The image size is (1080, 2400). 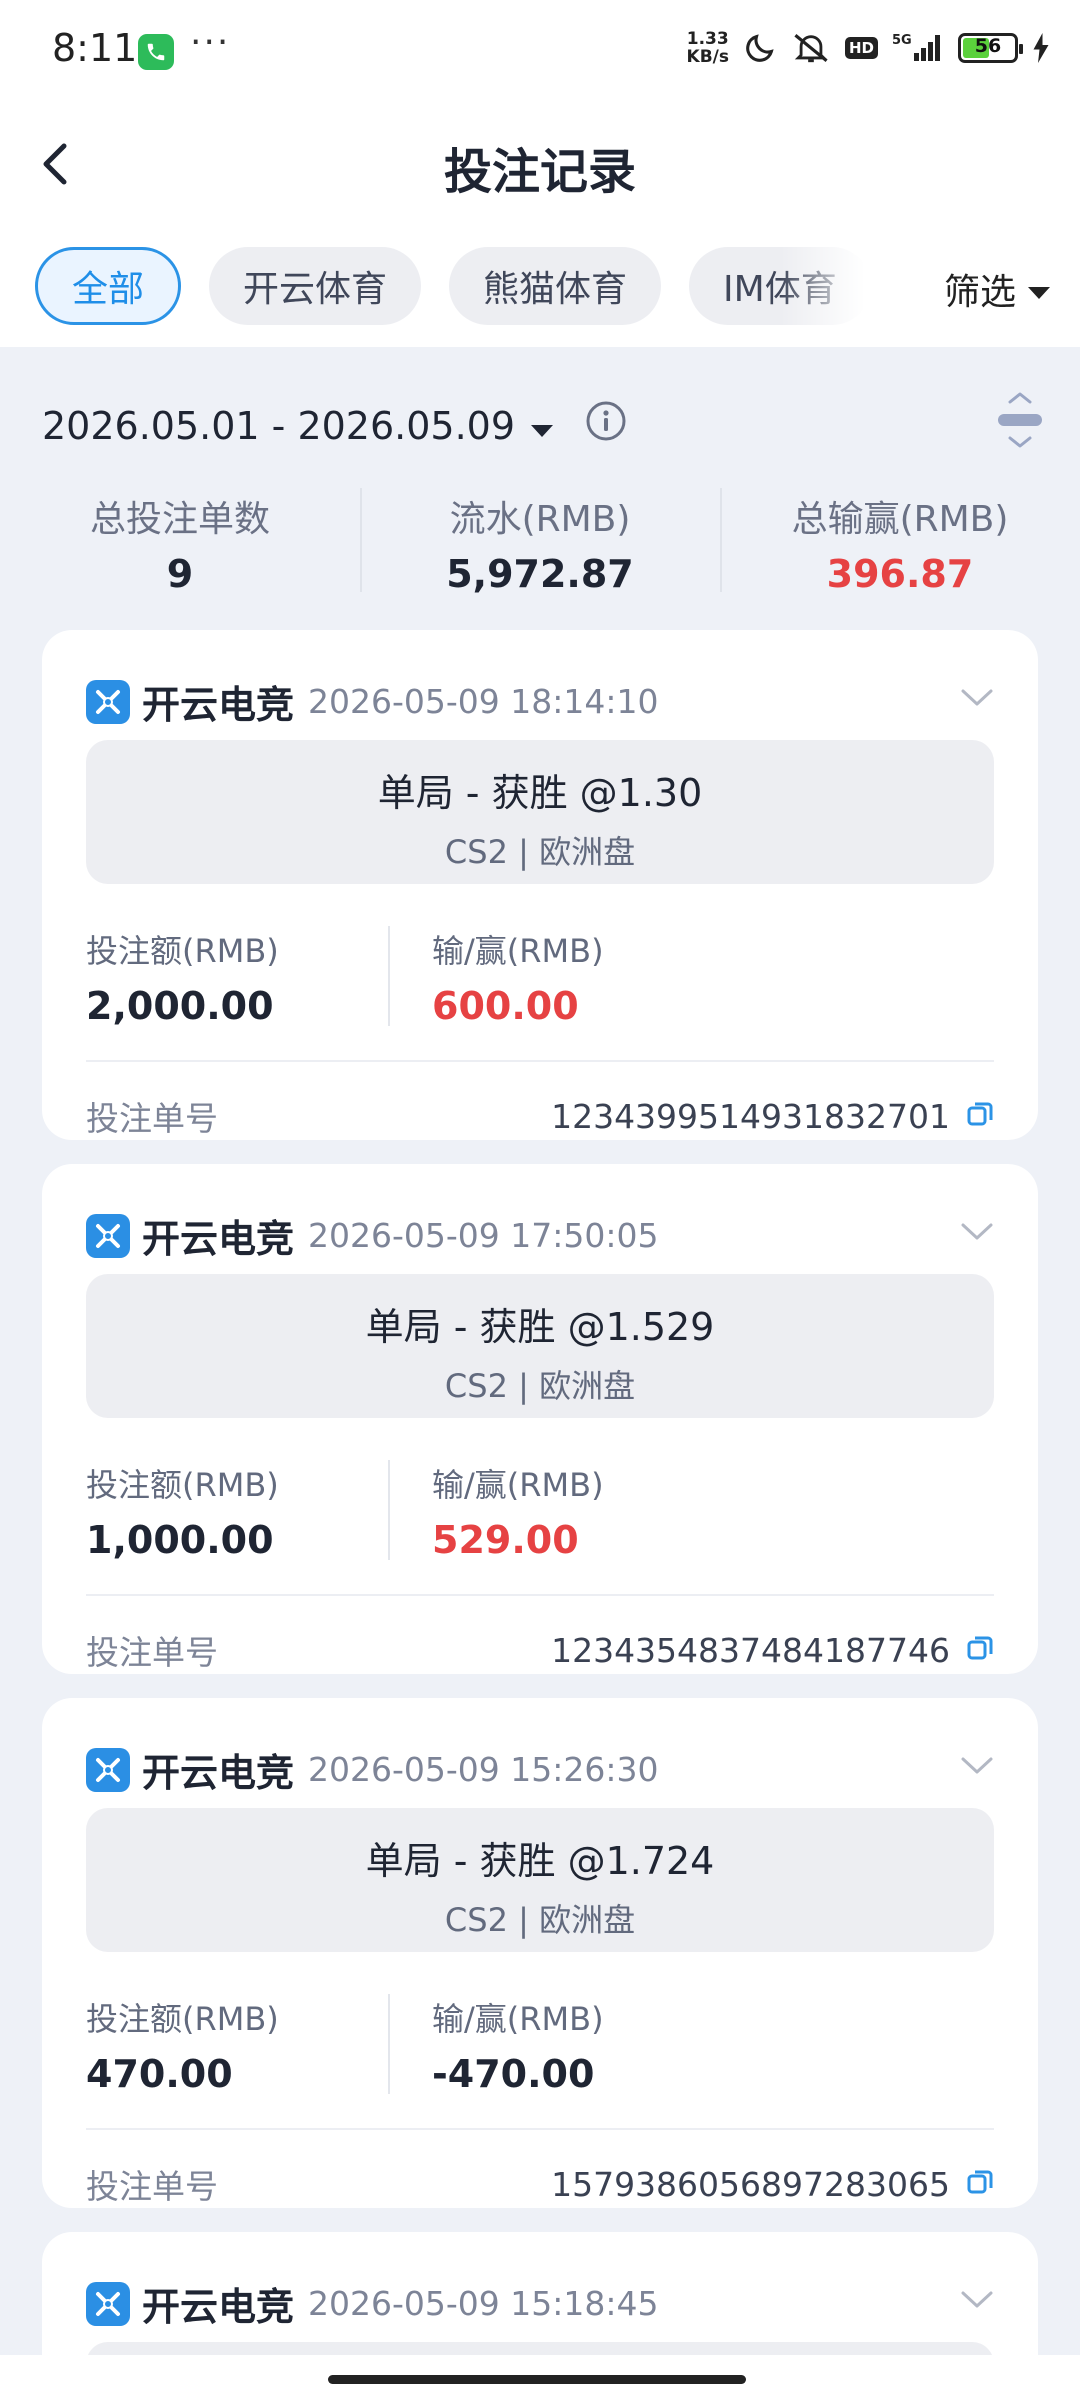 What do you see at coordinates (540, 1327) in the screenshot?
I see `bet-selection: 单局 - 获胜 @1.529` at bounding box center [540, 1327].